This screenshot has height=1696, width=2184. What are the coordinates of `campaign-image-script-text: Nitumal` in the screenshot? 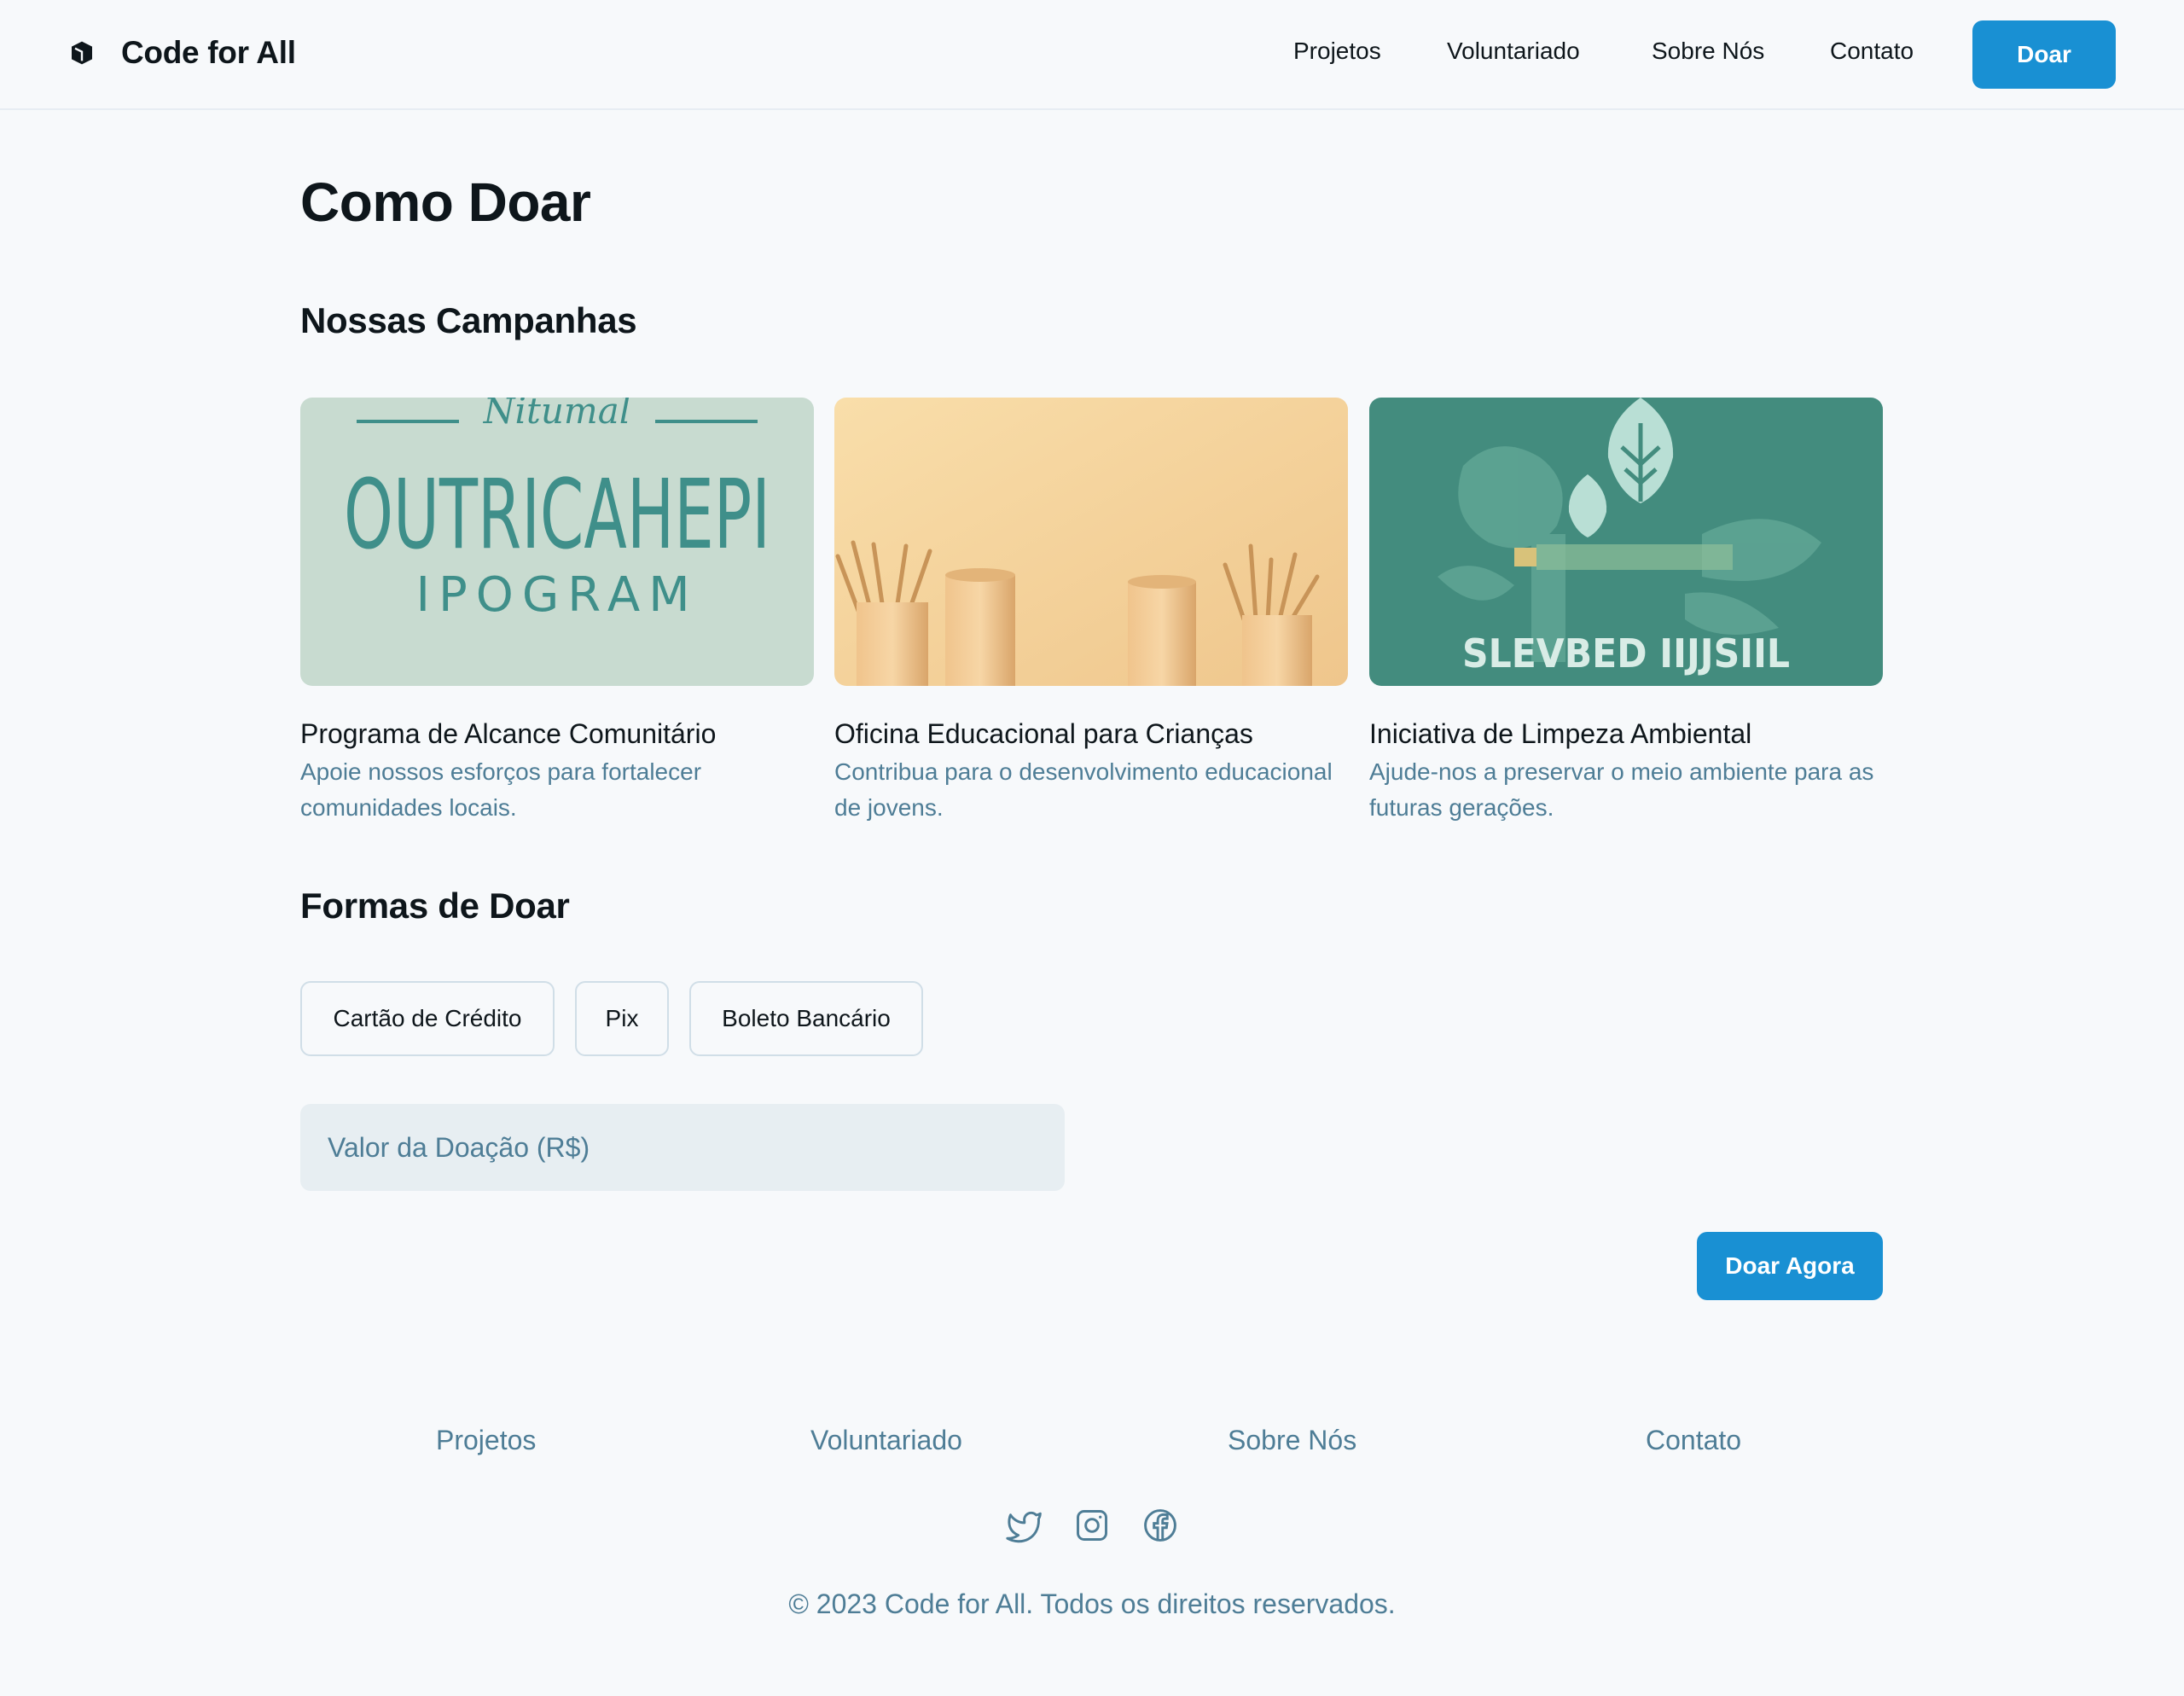 It's located at (557, 415).